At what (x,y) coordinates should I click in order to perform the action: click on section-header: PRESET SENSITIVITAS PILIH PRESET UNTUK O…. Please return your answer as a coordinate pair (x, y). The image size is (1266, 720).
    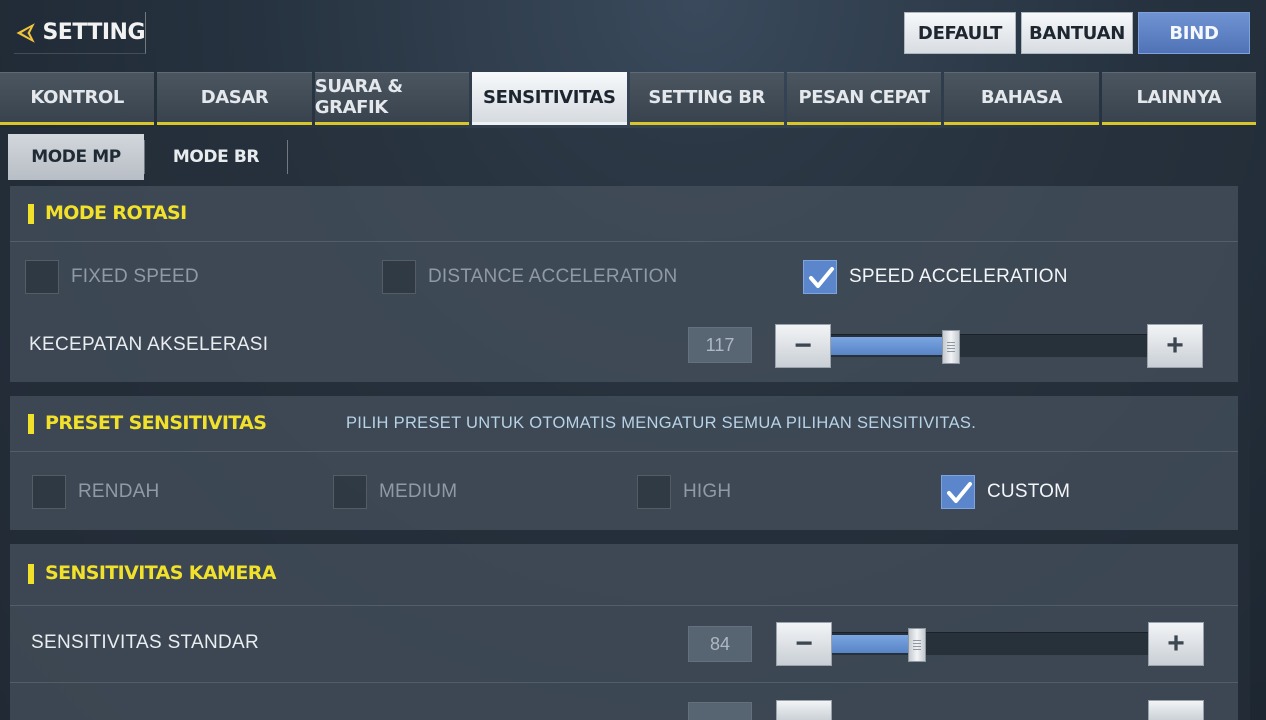
    Looking at the image, I should click on (624, 424).